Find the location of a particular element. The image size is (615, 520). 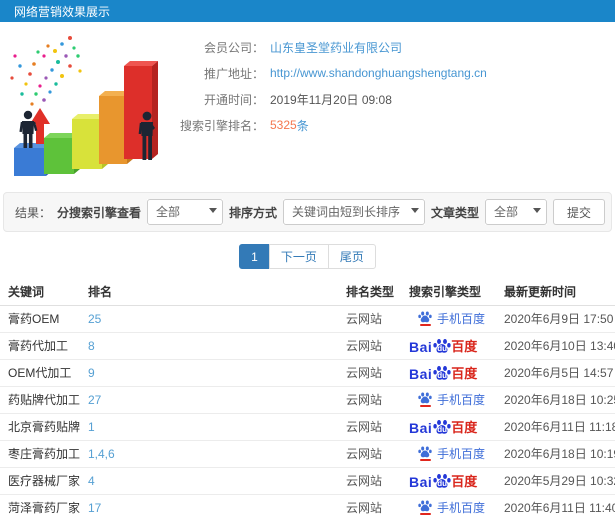

table-row: OEM代加工 9 云网站 Bai du 百度 2020年6月5日 14:57 is located at coordinates (307, 373).